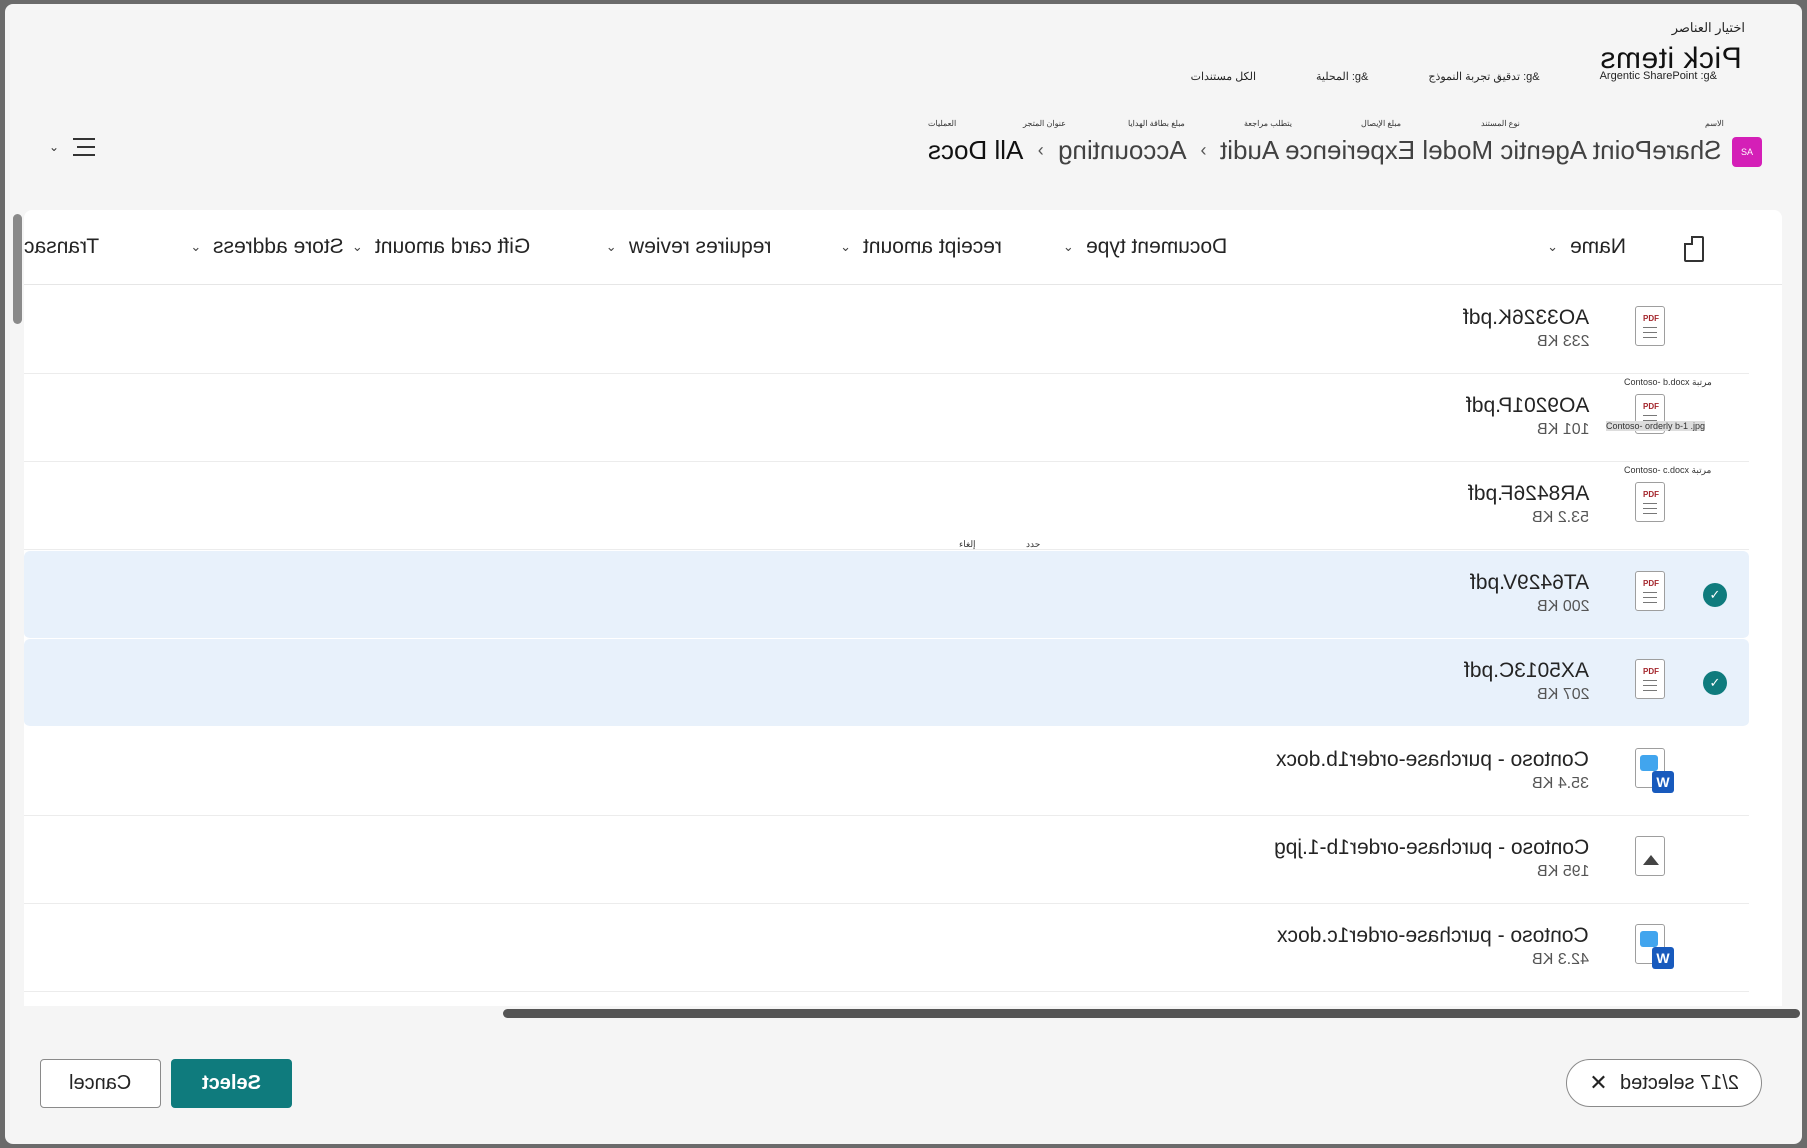 The width and height of the screenshot is (1807, 1148). What do you see at coordinates (1033, 544) in the screenshot?
I see `overlay-select-label: حدد` at bounding box center [1033, 544].